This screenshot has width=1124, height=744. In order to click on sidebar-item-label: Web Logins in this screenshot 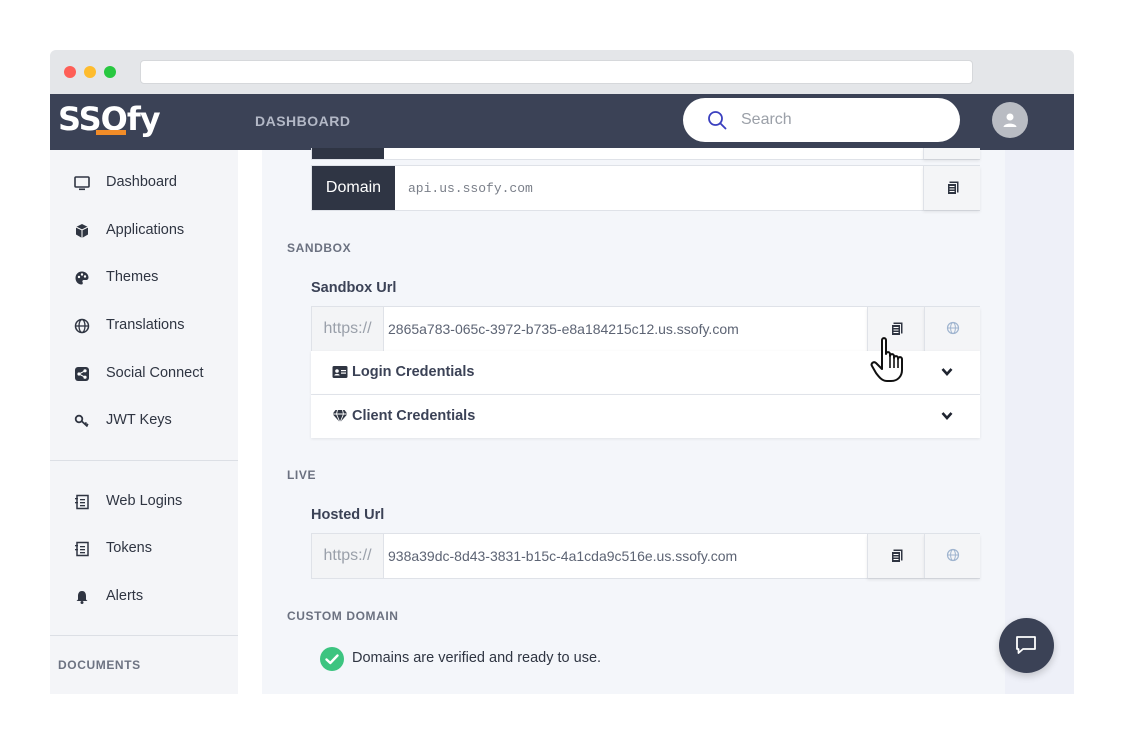, I will do `click(144, 501)`.